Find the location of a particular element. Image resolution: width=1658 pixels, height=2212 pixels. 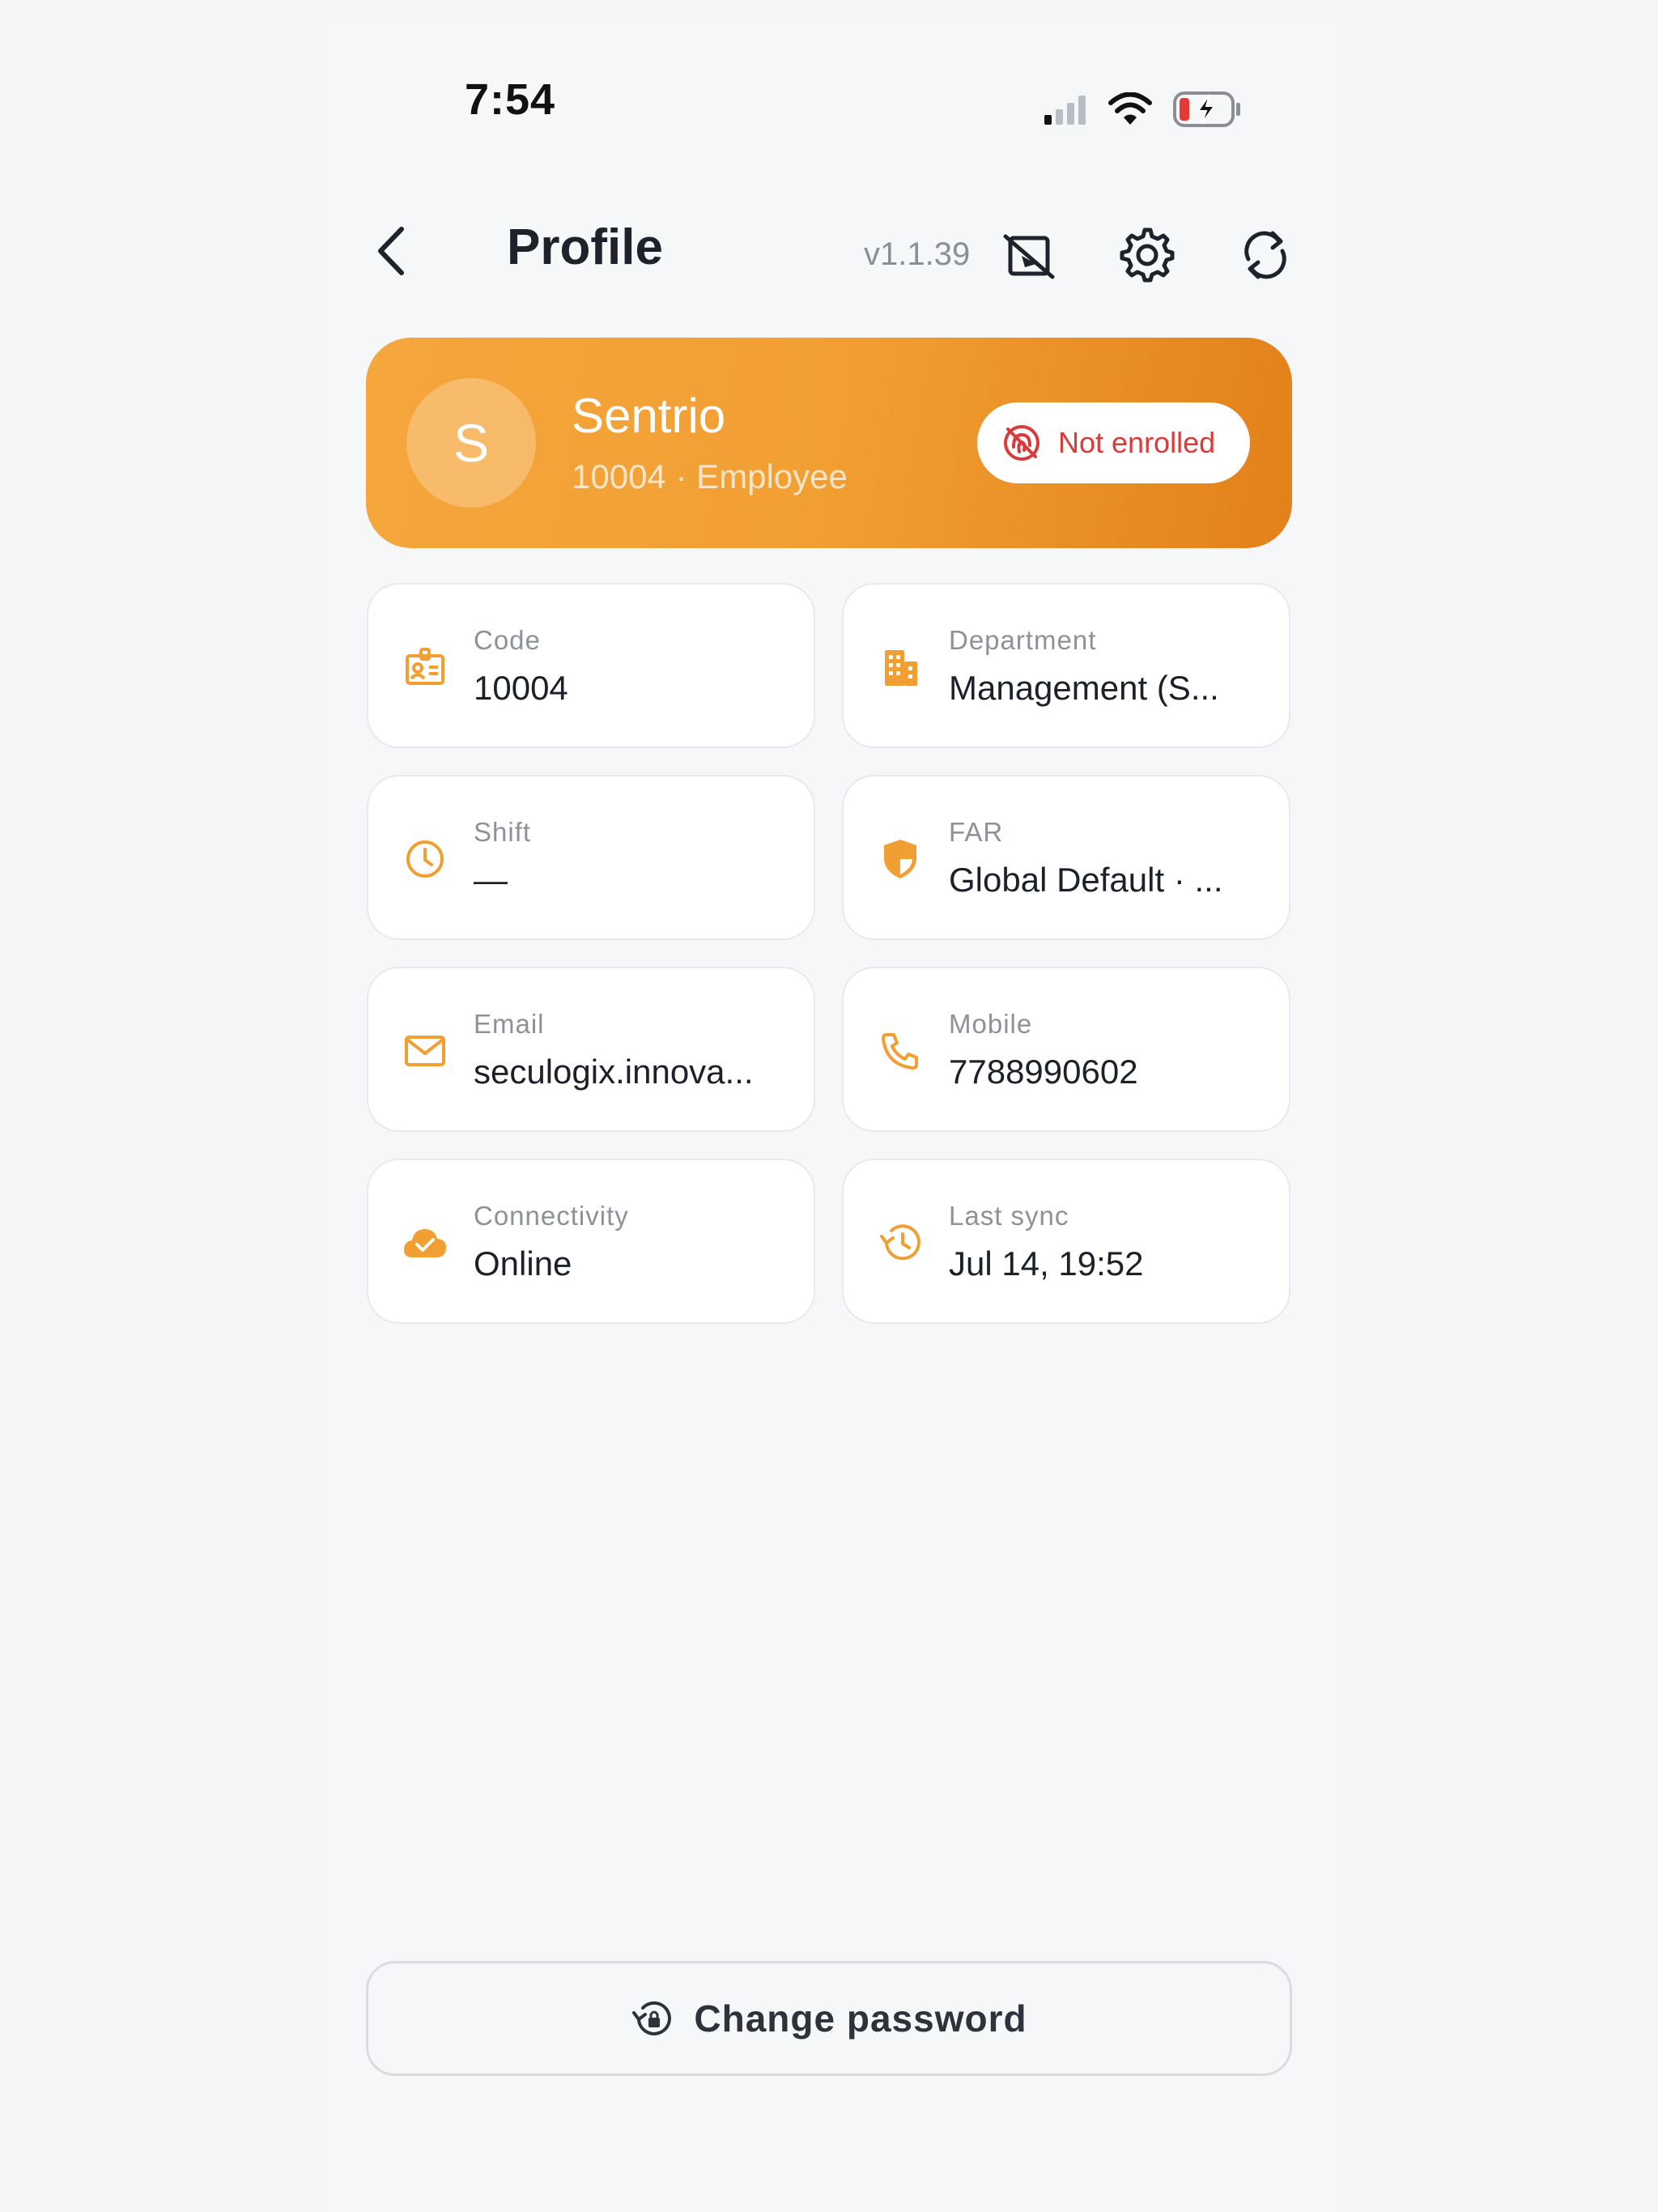

back-button is located at coordinates (400, 251).